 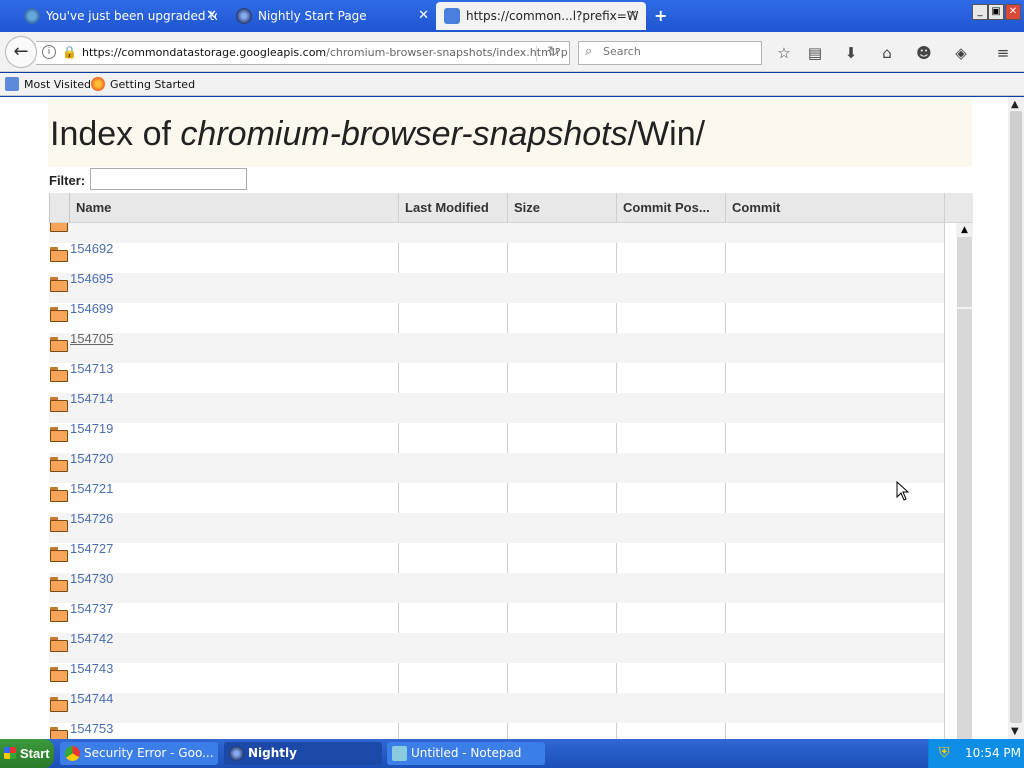 I want to click on folder-link: 154695, so click(x=91, y=278).